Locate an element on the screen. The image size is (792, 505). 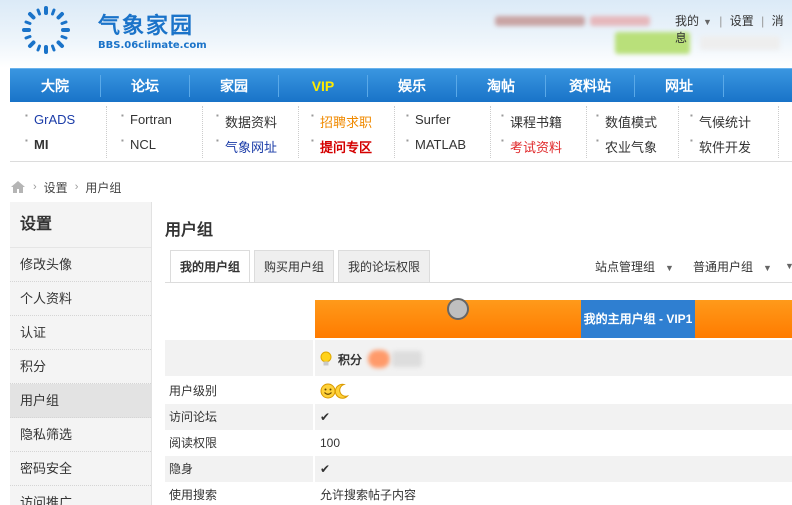
tab-buy-groups: 购买用户组 is located at coordinates (294, 266).